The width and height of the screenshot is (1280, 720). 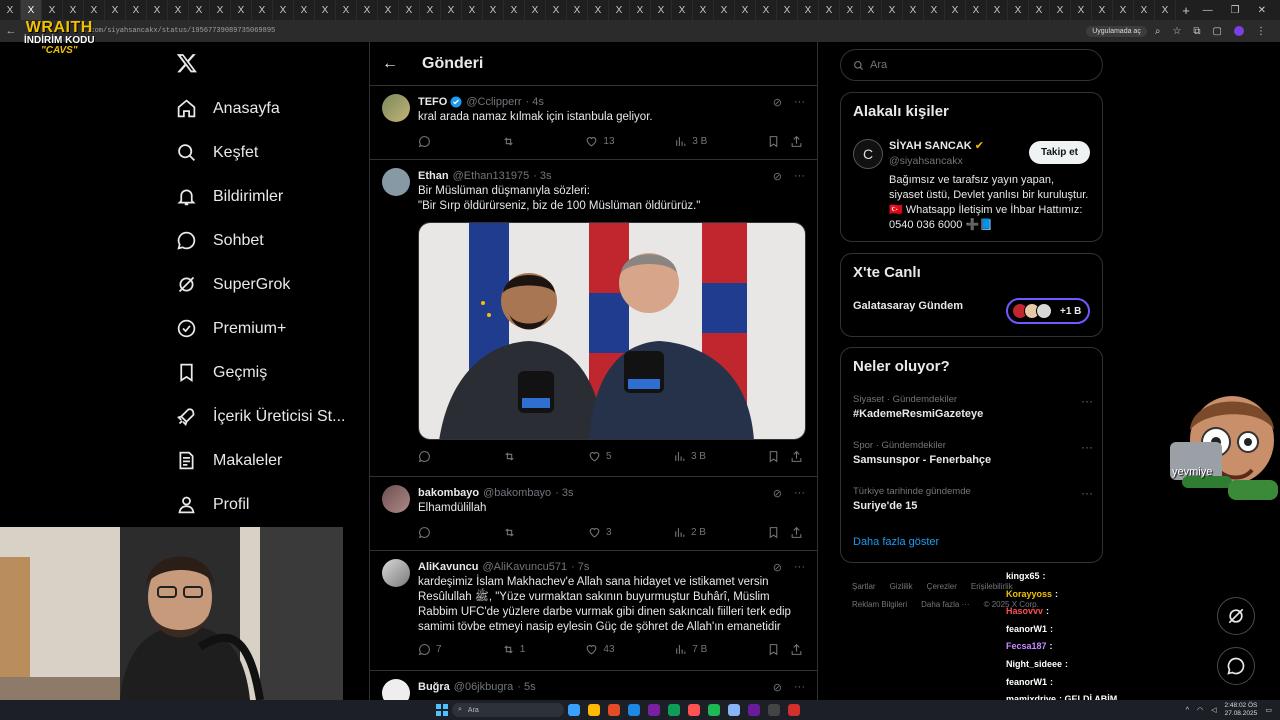 I want to click on chat-username: Night_sideee, so click(x=1034, y=664).